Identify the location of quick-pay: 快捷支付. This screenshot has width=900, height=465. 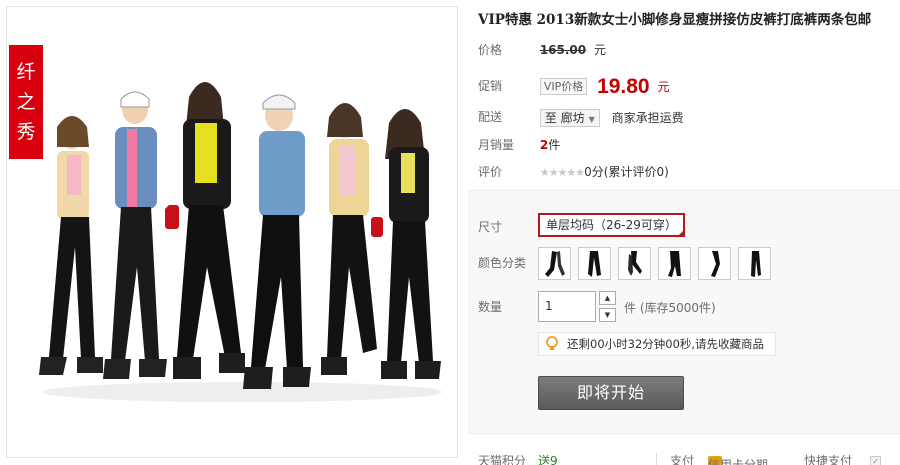
(828, 458).